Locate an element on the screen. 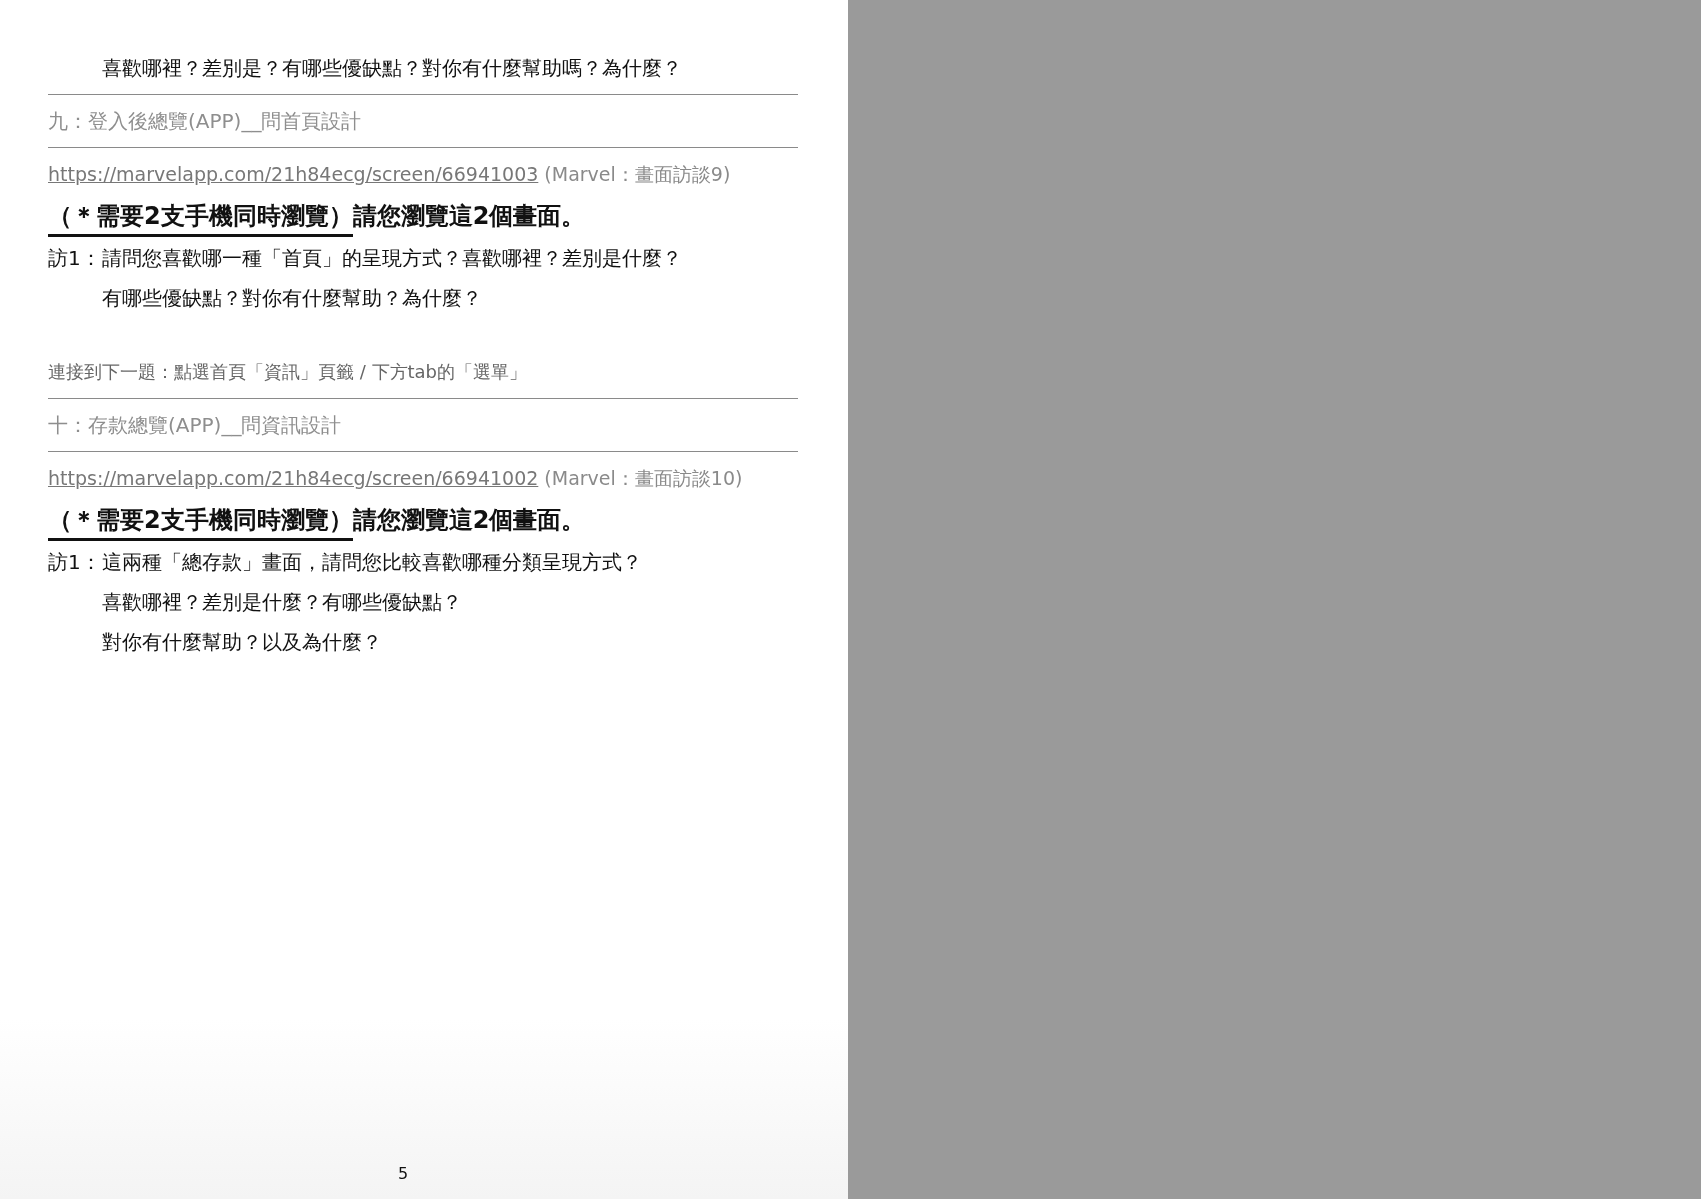 The width and height of the screenshot is (1701, 1199). question-text: 請問您喜歡哪一種「首頁」的呈現方式？喜歡哪裡？差別是什麼？ is located at coordinates (392, 258).